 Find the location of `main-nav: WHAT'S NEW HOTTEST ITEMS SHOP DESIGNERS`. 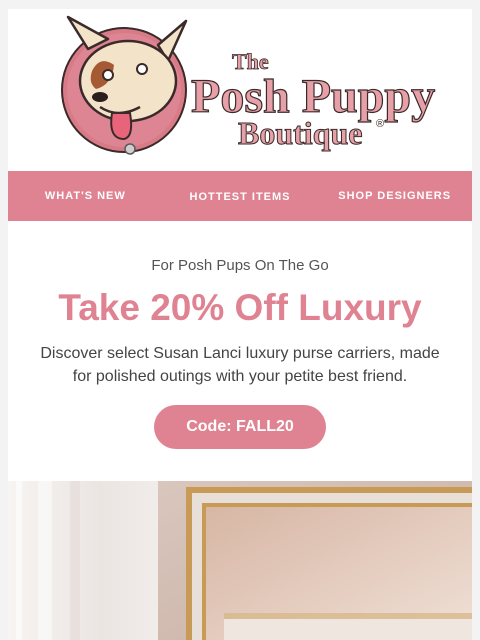

main-nav: WHAT'S NEW HOTTEST ITEMS SHOP DESIGNERS is located at coordinates (240, 196).